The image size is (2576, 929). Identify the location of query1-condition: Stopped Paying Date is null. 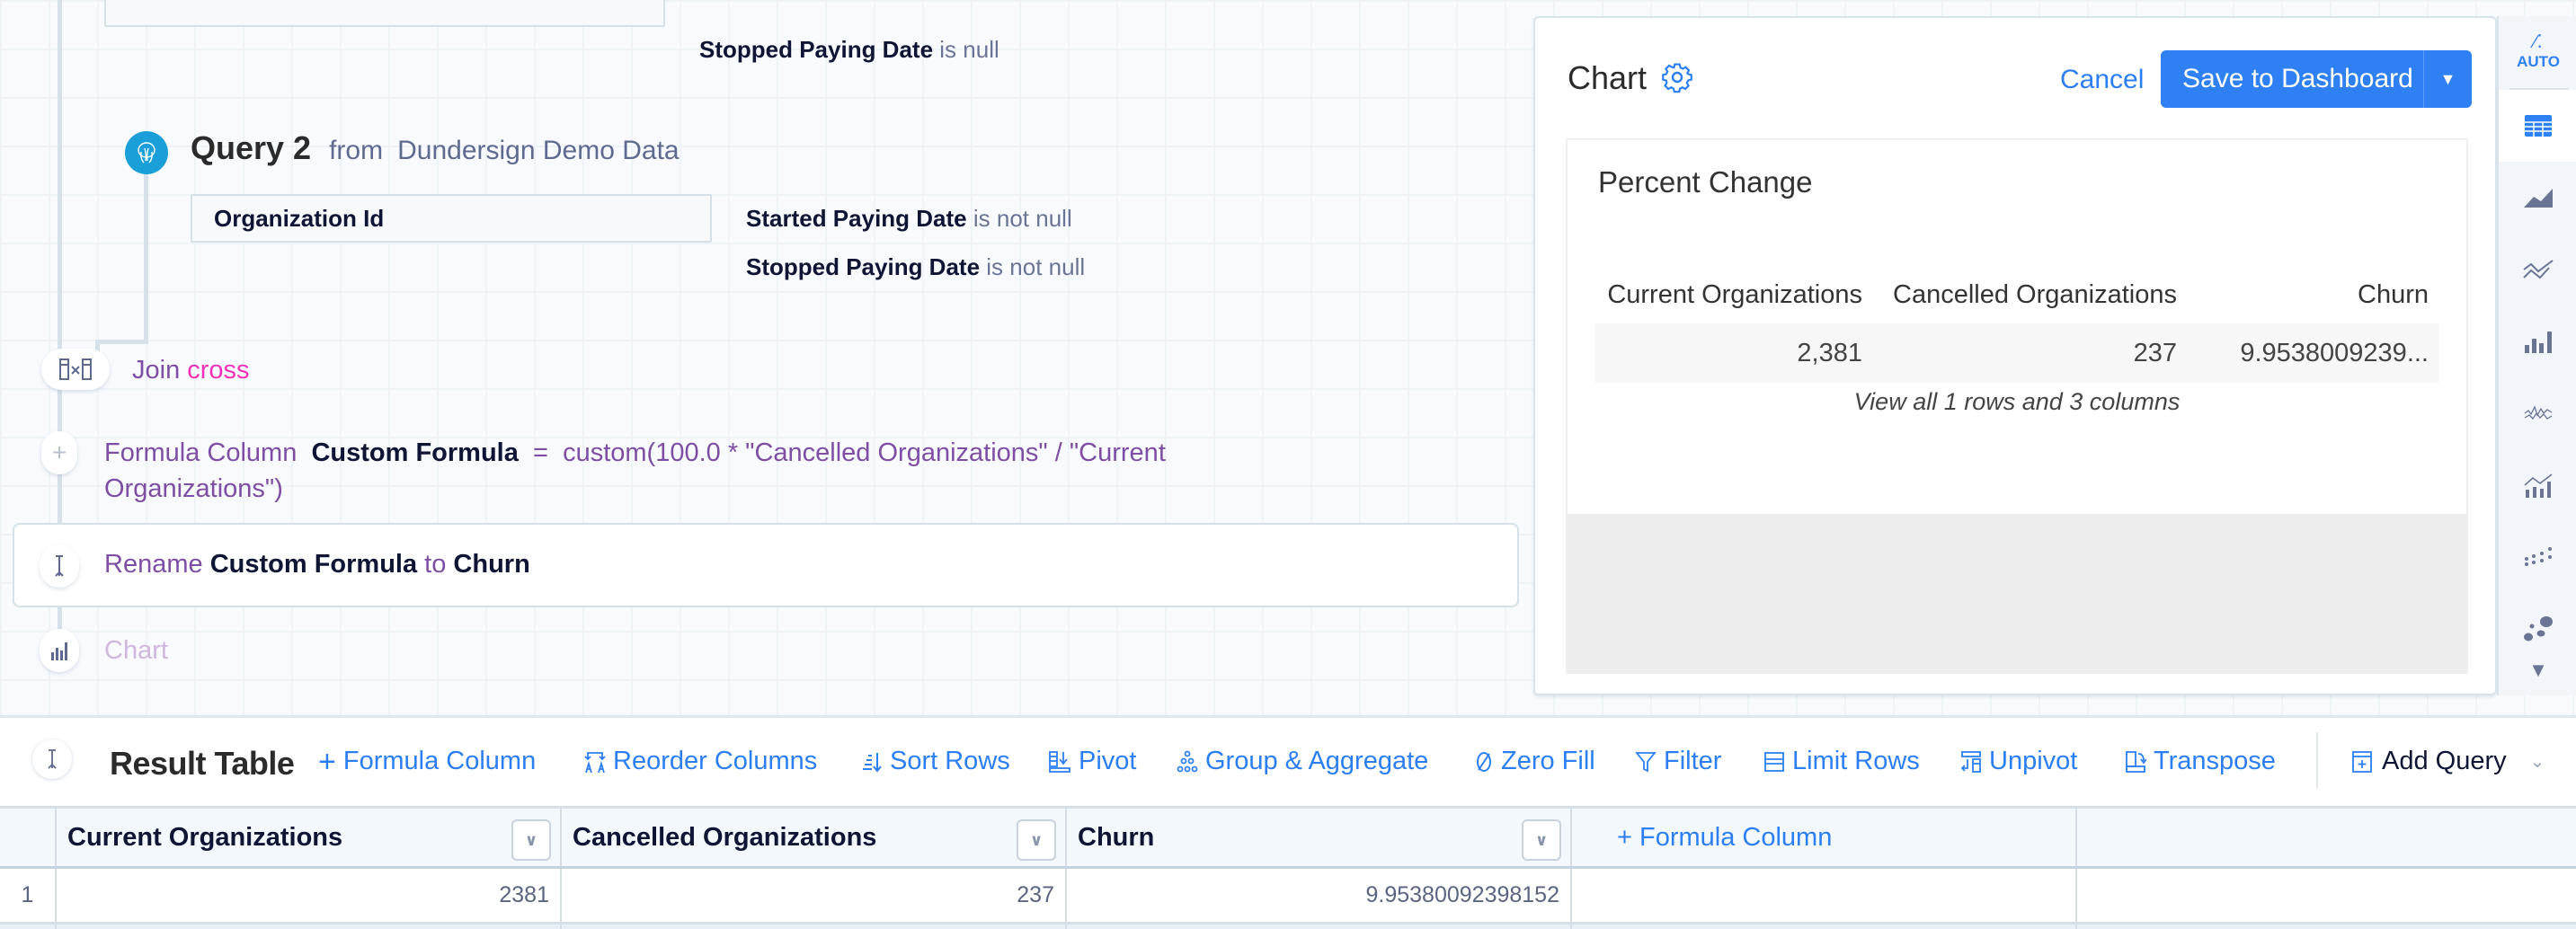
(849, 50).